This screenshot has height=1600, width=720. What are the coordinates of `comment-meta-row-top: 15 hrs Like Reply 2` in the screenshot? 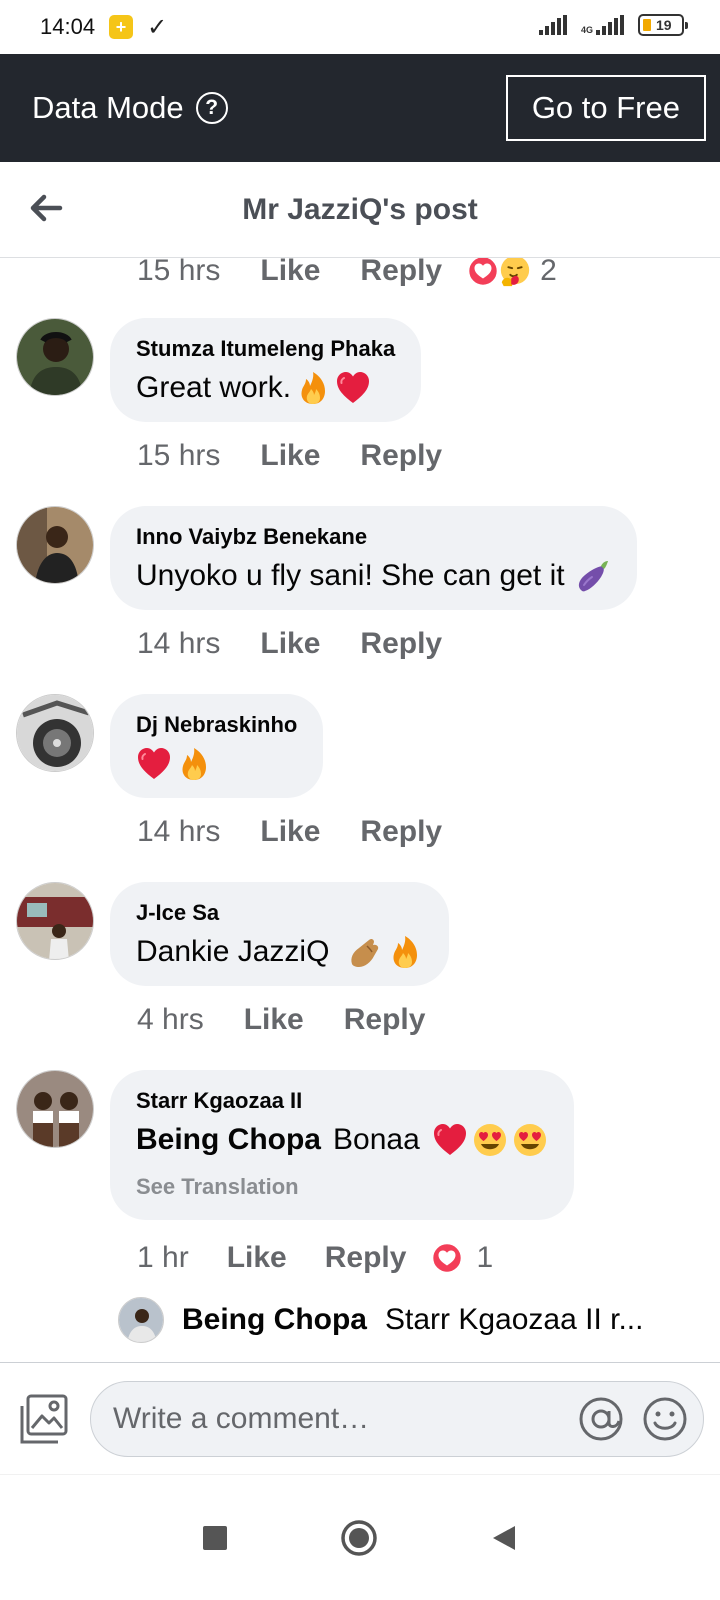 It's located at (360, 277).